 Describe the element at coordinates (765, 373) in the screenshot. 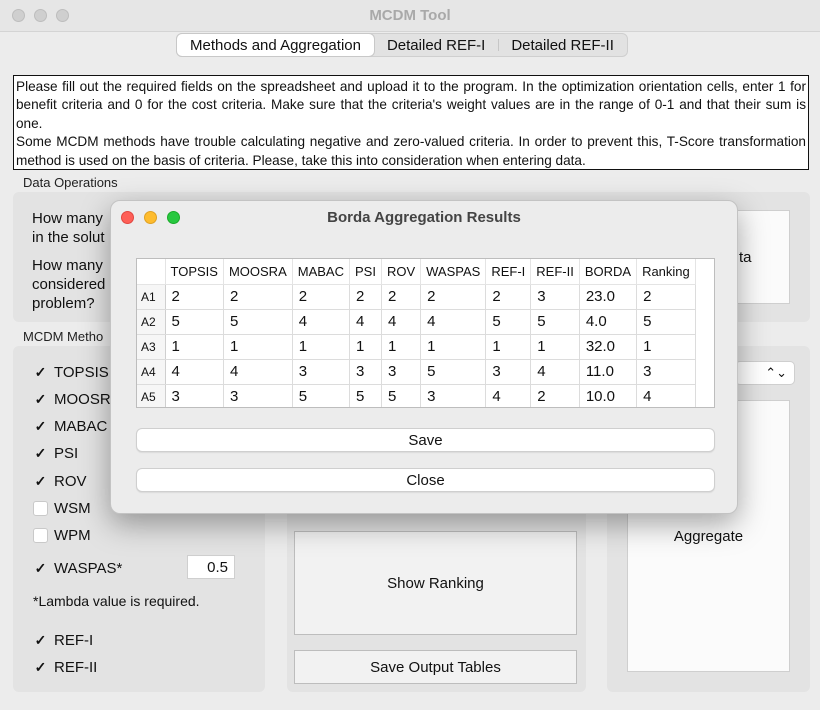

I see `aggregation-method-select: ⌃⌄` at that location.